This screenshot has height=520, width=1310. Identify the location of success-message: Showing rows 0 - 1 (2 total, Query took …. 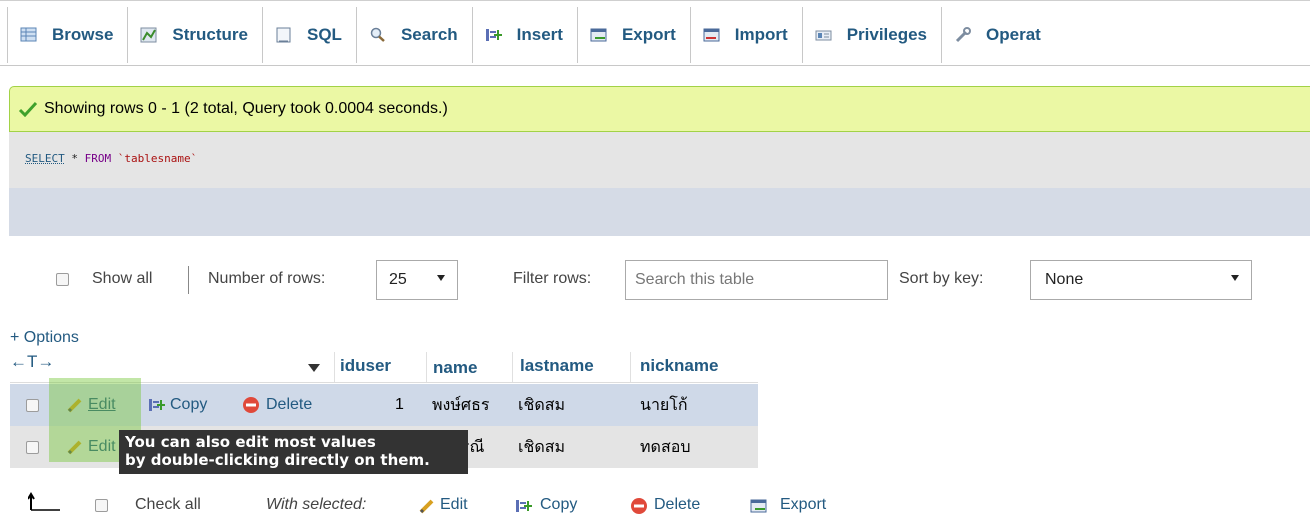
(659, 109).